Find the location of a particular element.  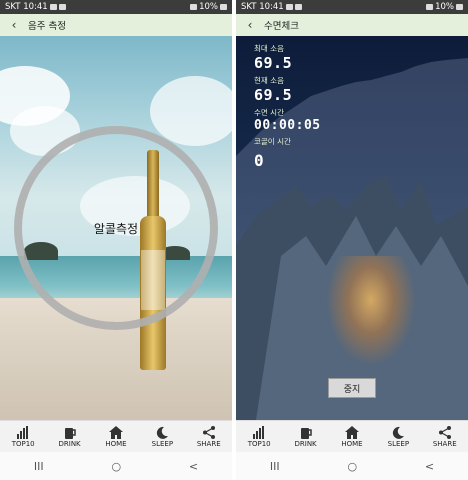

current-noise-value: 69.5 is located at coordinates (273, 95).